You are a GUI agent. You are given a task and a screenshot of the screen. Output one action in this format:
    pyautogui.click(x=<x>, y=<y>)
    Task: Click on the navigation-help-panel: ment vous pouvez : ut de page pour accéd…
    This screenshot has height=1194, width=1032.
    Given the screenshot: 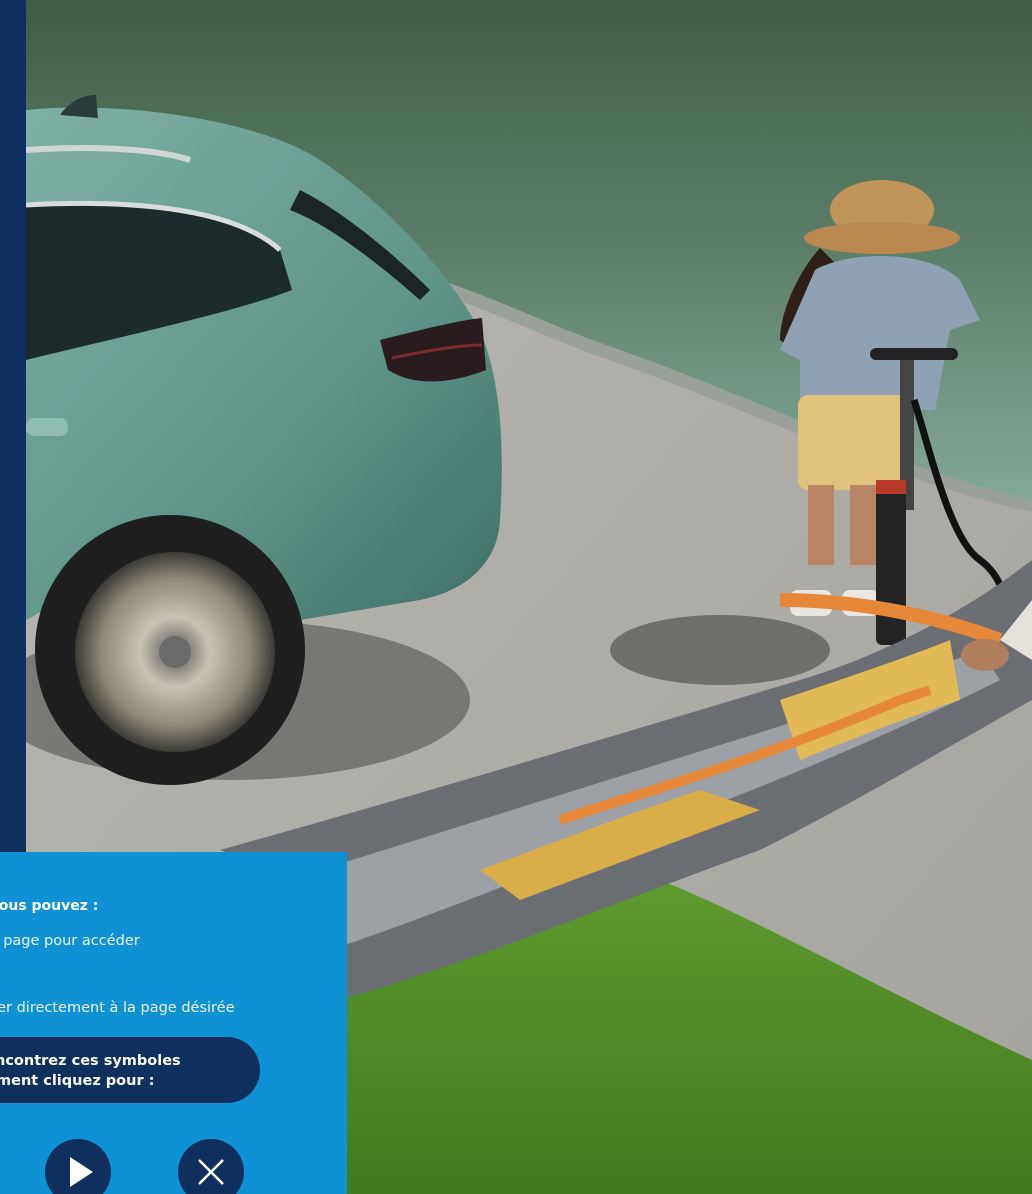 What is the action you would take?
    pyautogui.click(x=173, y=1023)
    